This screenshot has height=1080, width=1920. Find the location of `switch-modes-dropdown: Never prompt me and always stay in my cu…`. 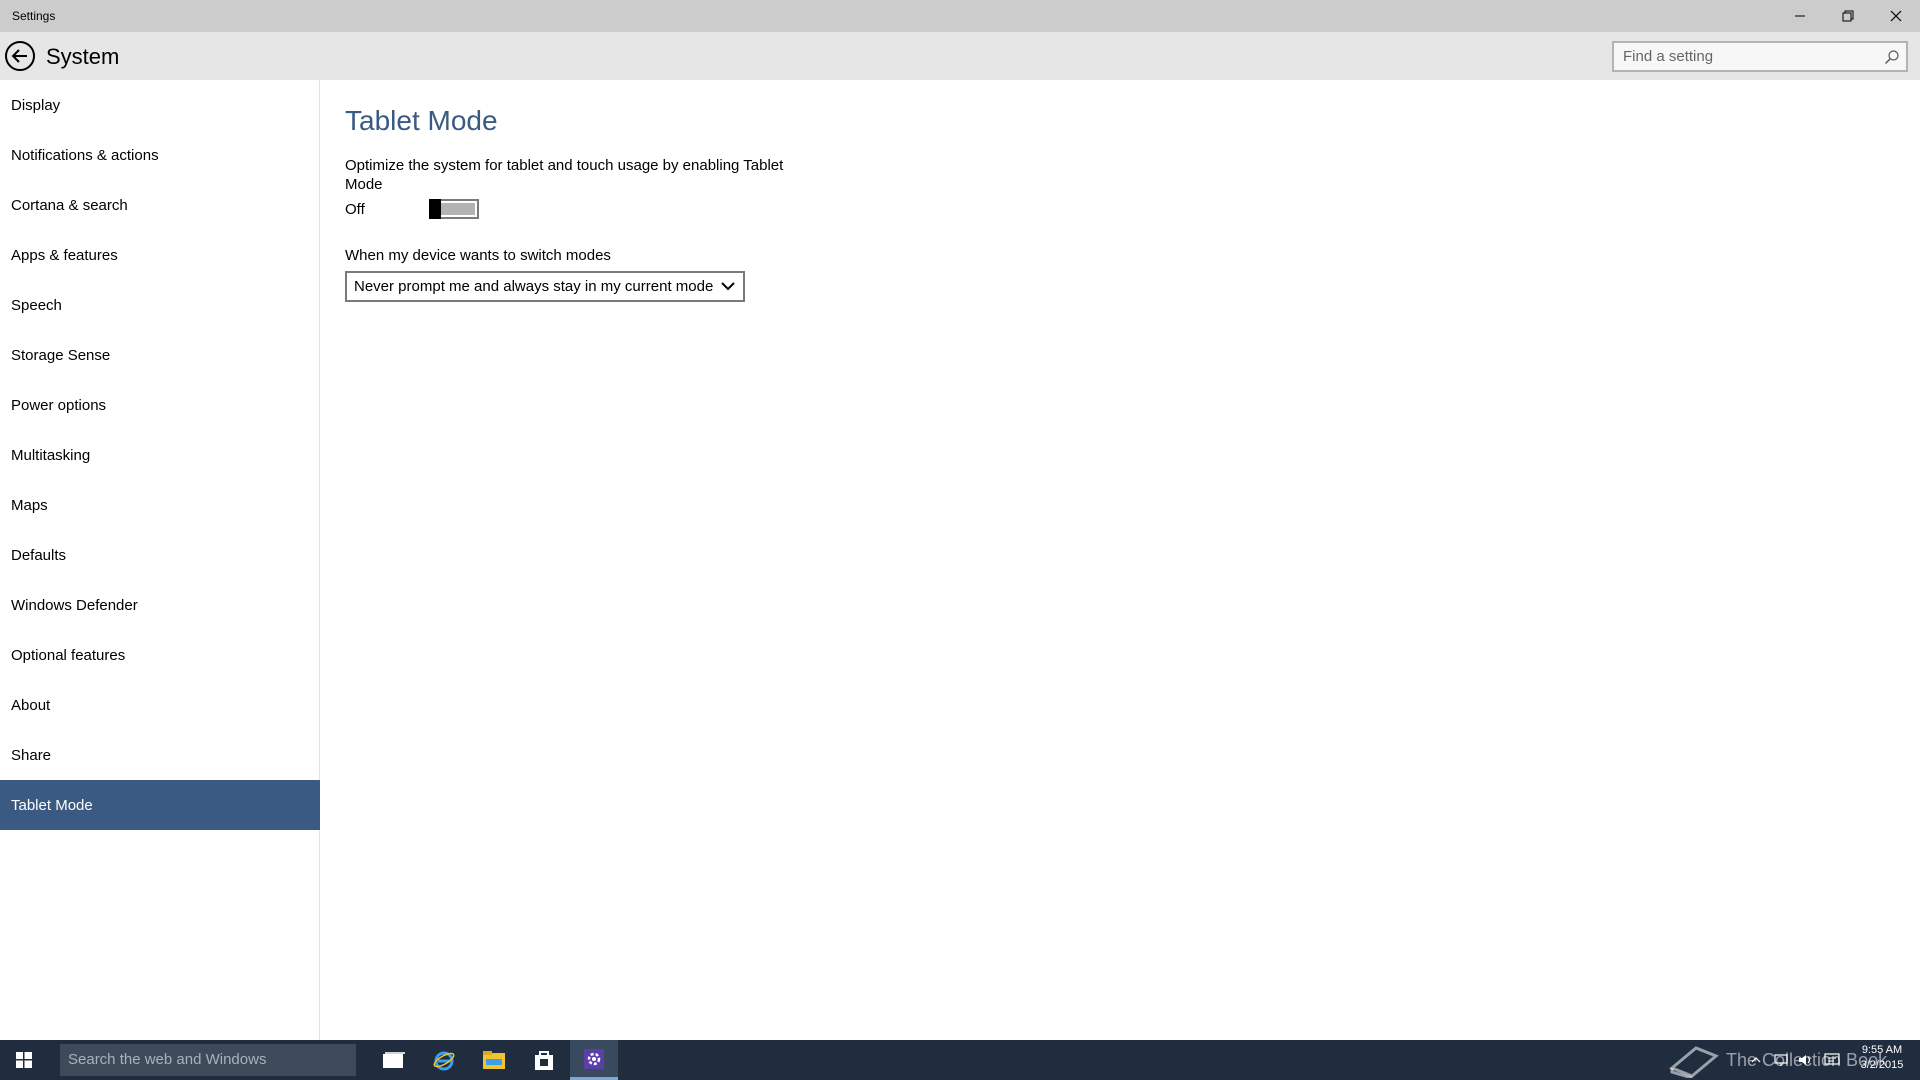

switch-modes-dropdown: Never prompt me and always stay in my cu… is located at coordinates (545, 286).